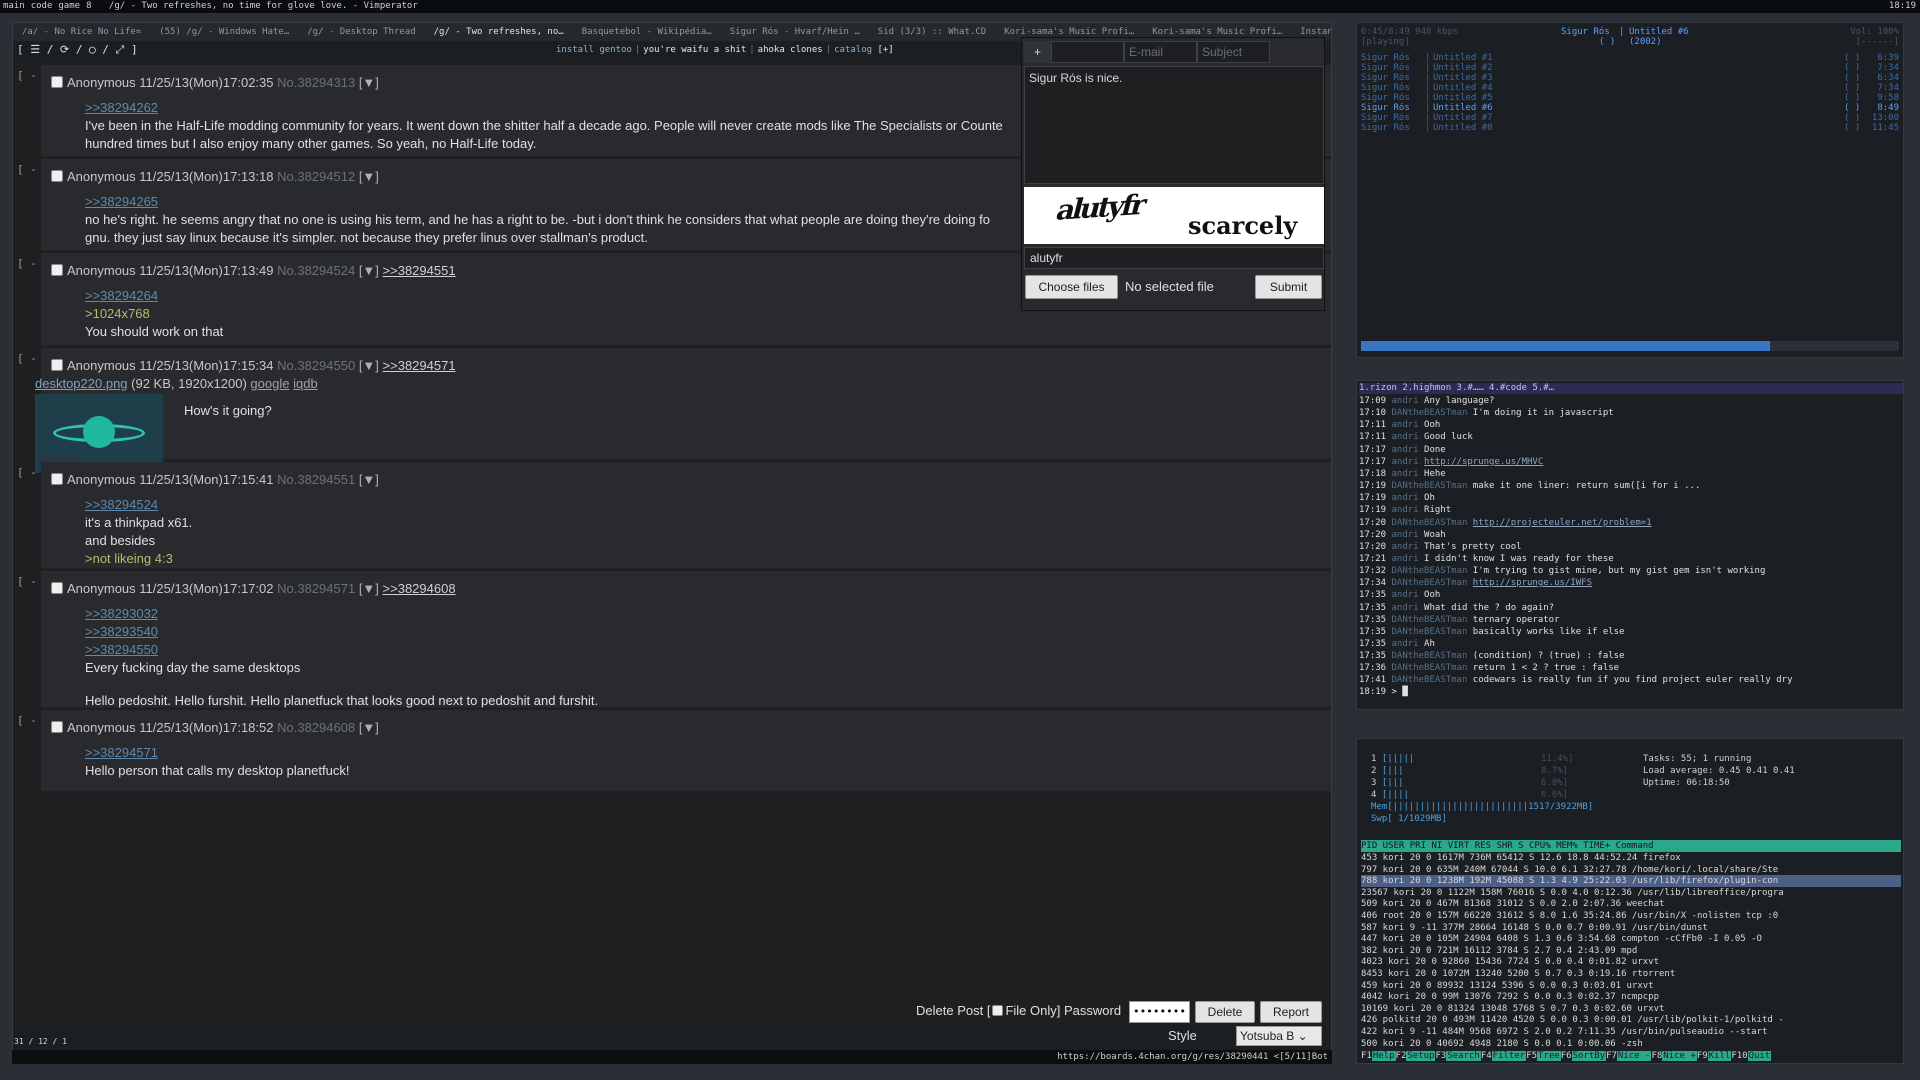 The width and height of the screenshot is (1920, 1080). What do you see at coordinates (316, 727) in the screenshot?
I see `post-number: No.38294608` at bounding box center [316, 727].